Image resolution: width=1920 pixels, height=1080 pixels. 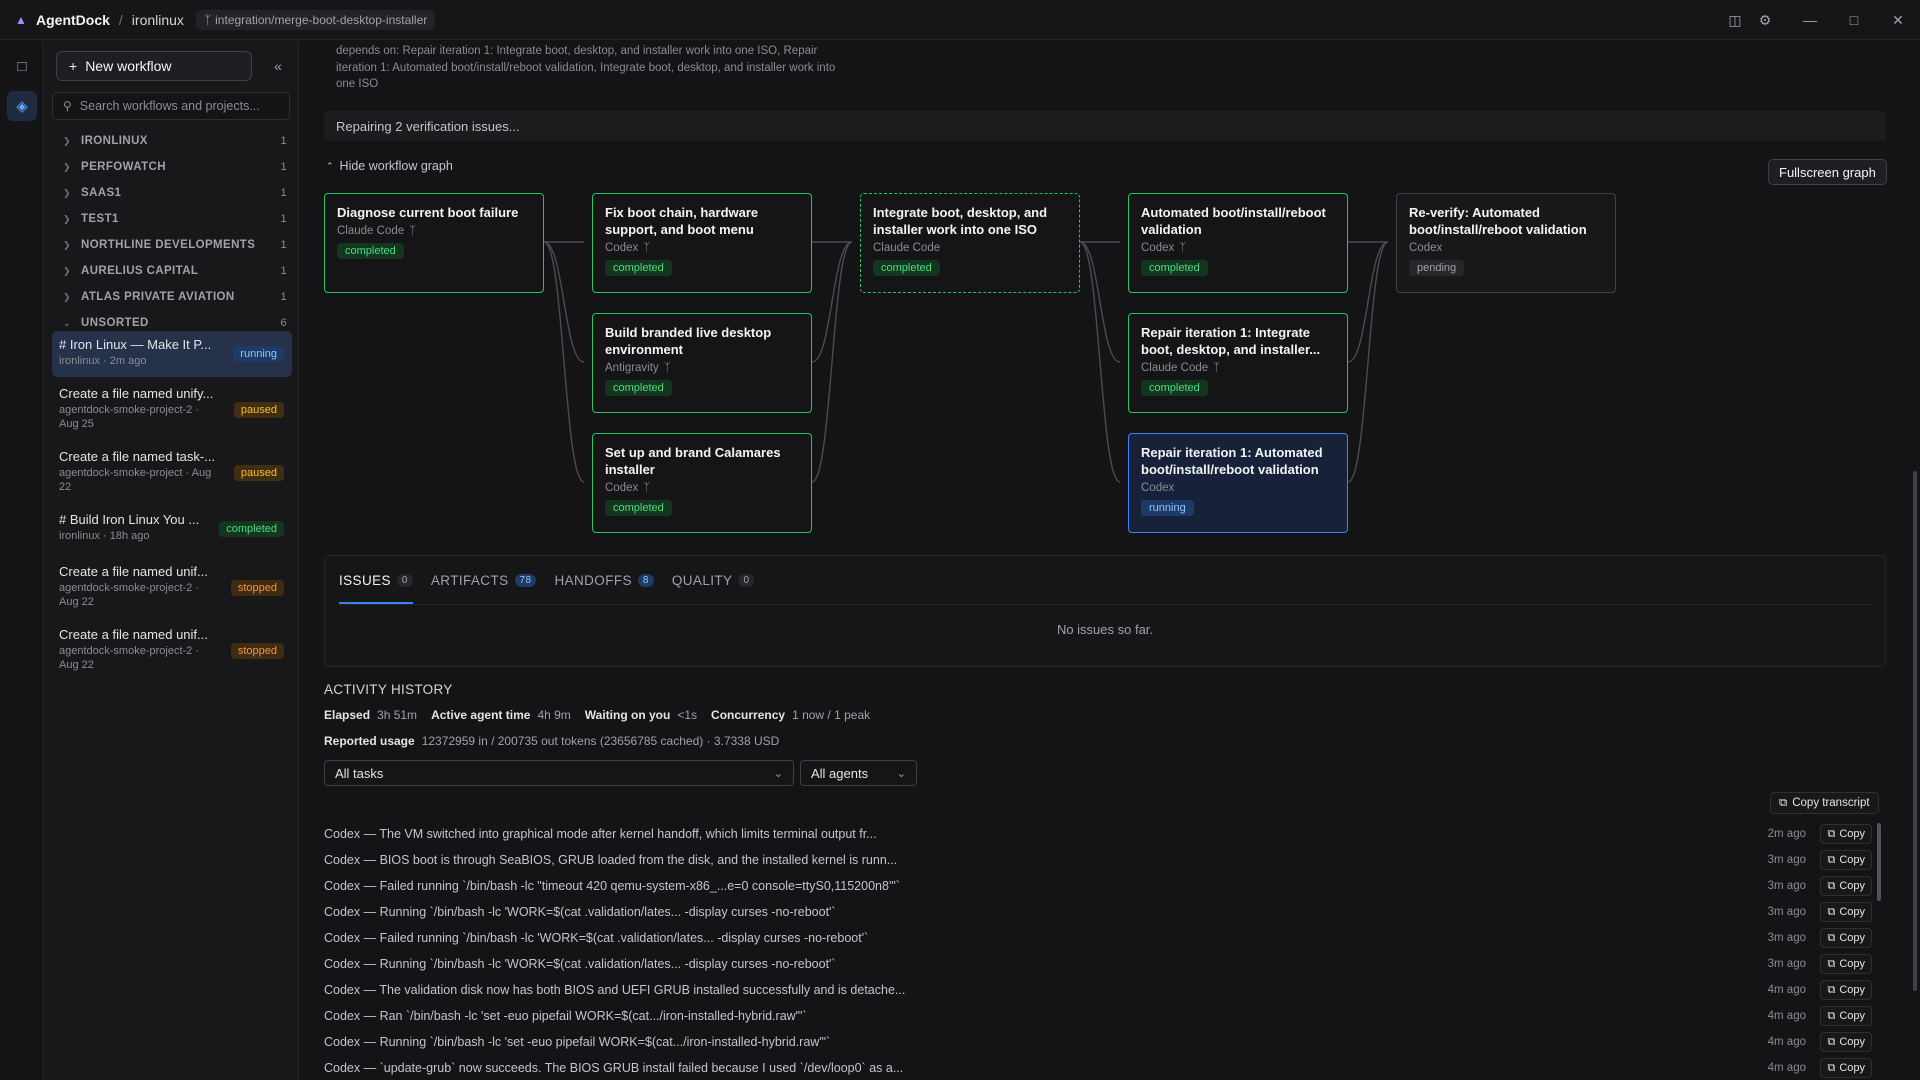 What do you see at coordinates (1810, 20) in the screenshot?
I see `minimize-button: —` at bounding box center [1810, 20].